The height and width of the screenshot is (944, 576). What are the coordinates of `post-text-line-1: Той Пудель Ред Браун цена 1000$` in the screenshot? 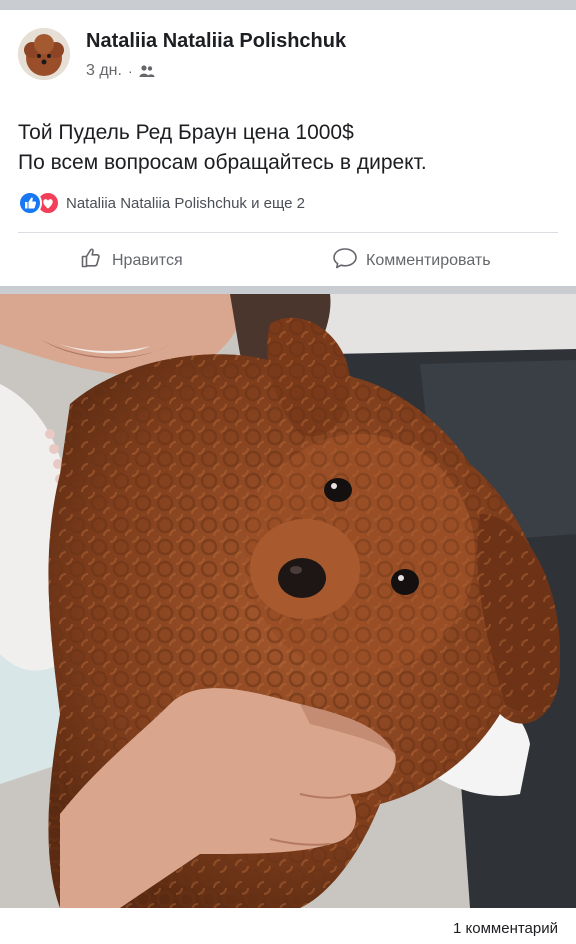 It's located at (186, 132).